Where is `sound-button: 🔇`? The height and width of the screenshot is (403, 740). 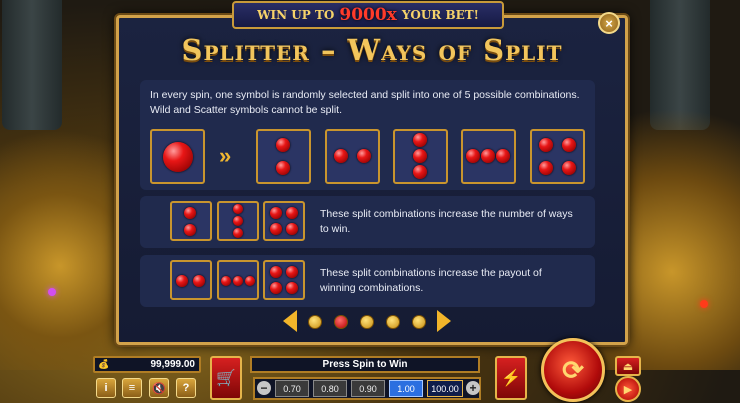 sound-button: 🔇 is located at coordinates (159, 388).